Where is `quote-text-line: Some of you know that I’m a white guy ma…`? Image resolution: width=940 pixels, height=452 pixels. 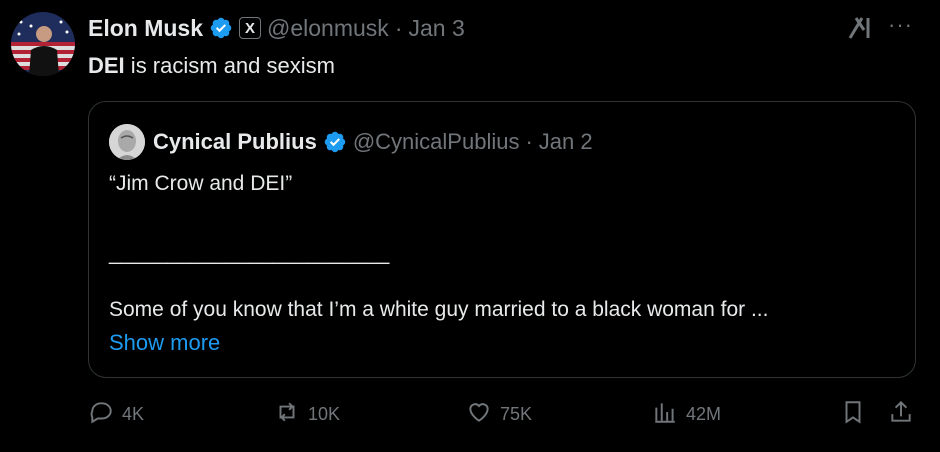 quote-text-line: Some of you know that I’m a white guy ma… is located at coordinates (439, 309).